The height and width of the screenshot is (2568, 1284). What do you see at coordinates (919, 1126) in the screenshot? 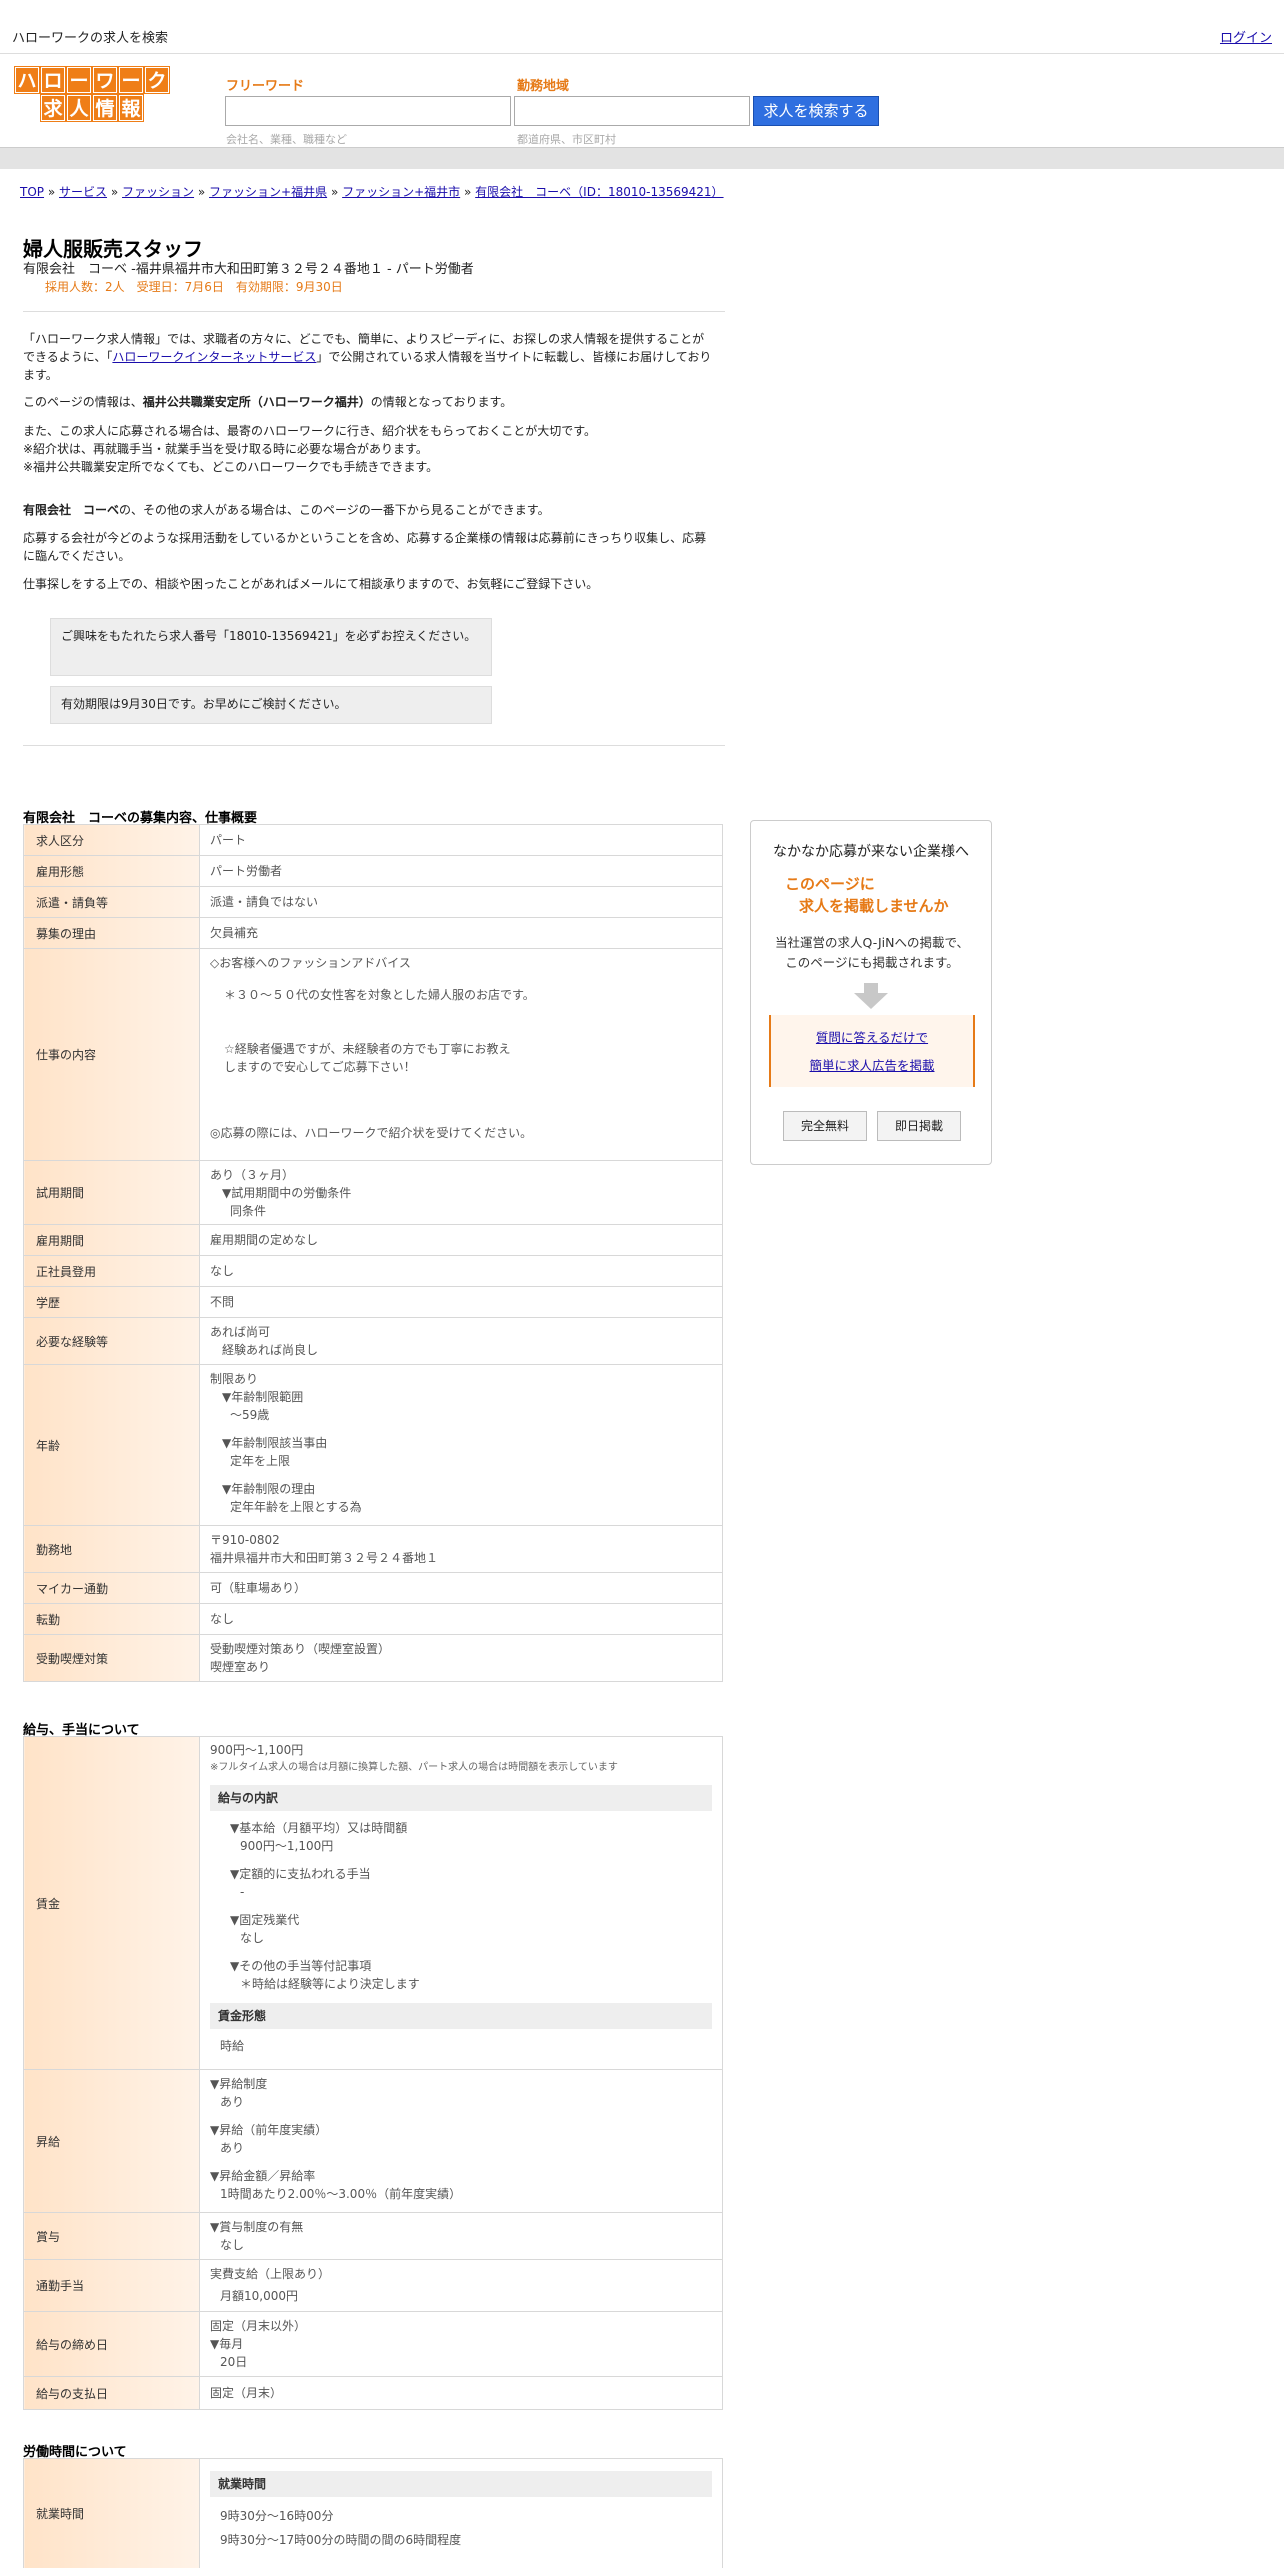
I see `same-day-badge-button: 即日掲載` at bounding box center [919, 1126].